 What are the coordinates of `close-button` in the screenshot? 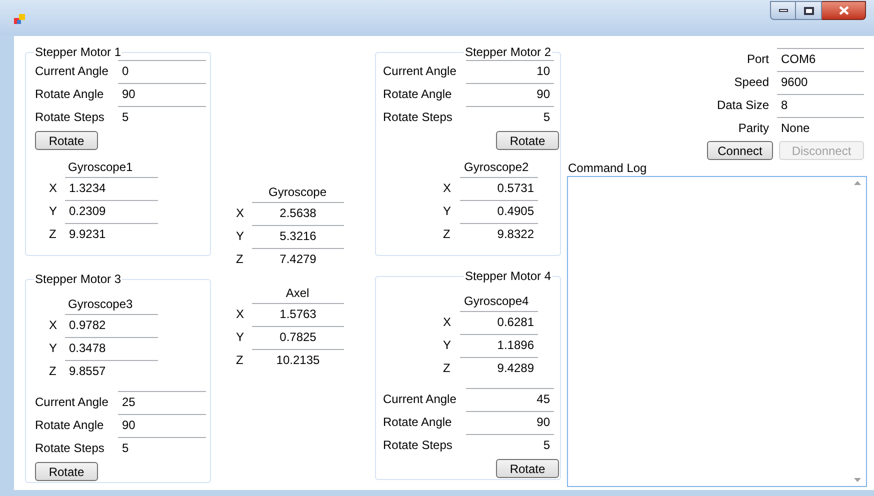 It's located at (844, 10).